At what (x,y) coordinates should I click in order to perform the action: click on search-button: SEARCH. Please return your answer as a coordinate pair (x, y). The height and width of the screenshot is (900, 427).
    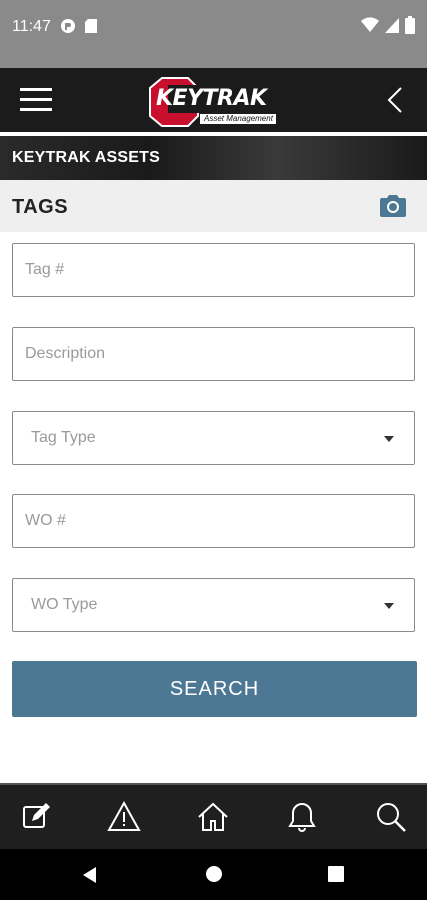
    Looking at the image, I should click on (214, 689).